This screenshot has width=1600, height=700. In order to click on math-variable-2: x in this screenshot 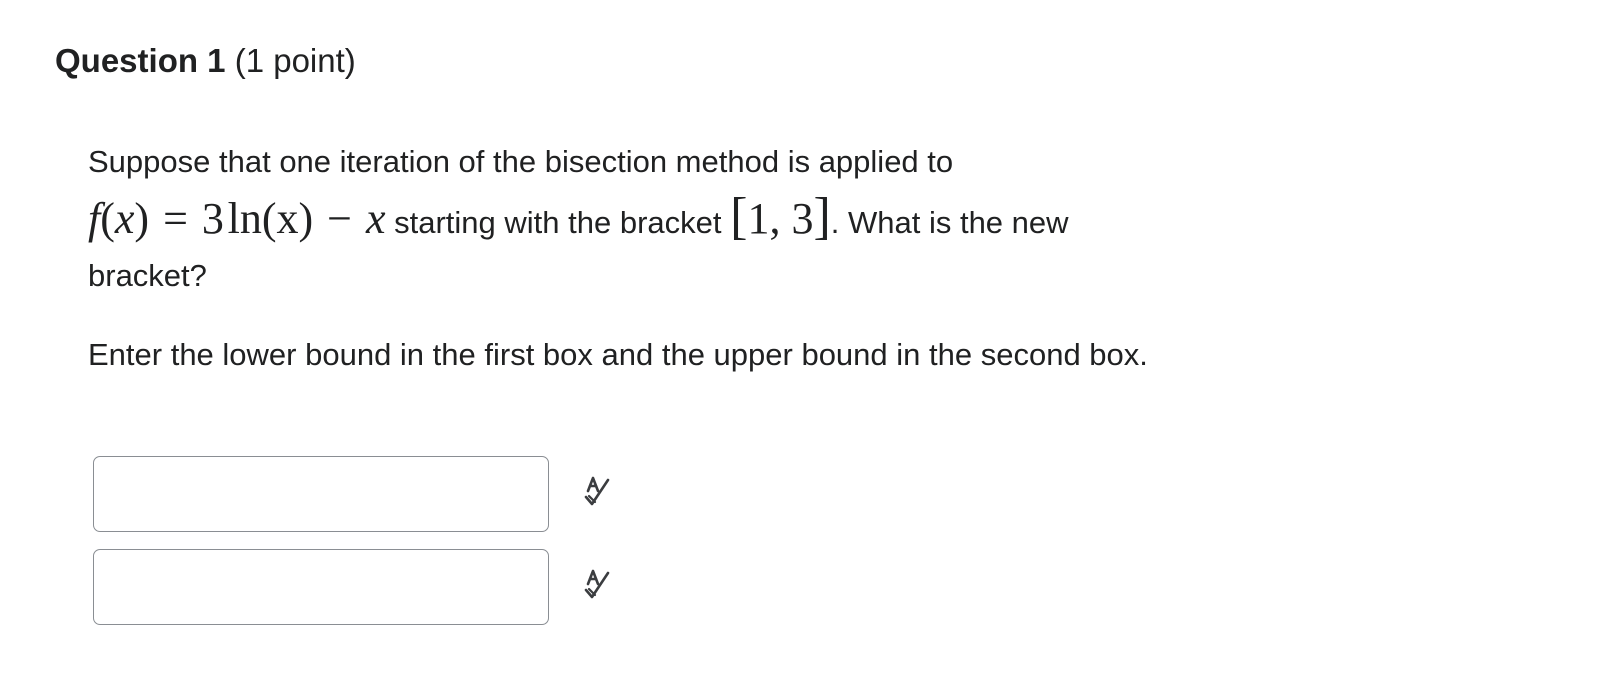, I will do `click(375, 218)`.